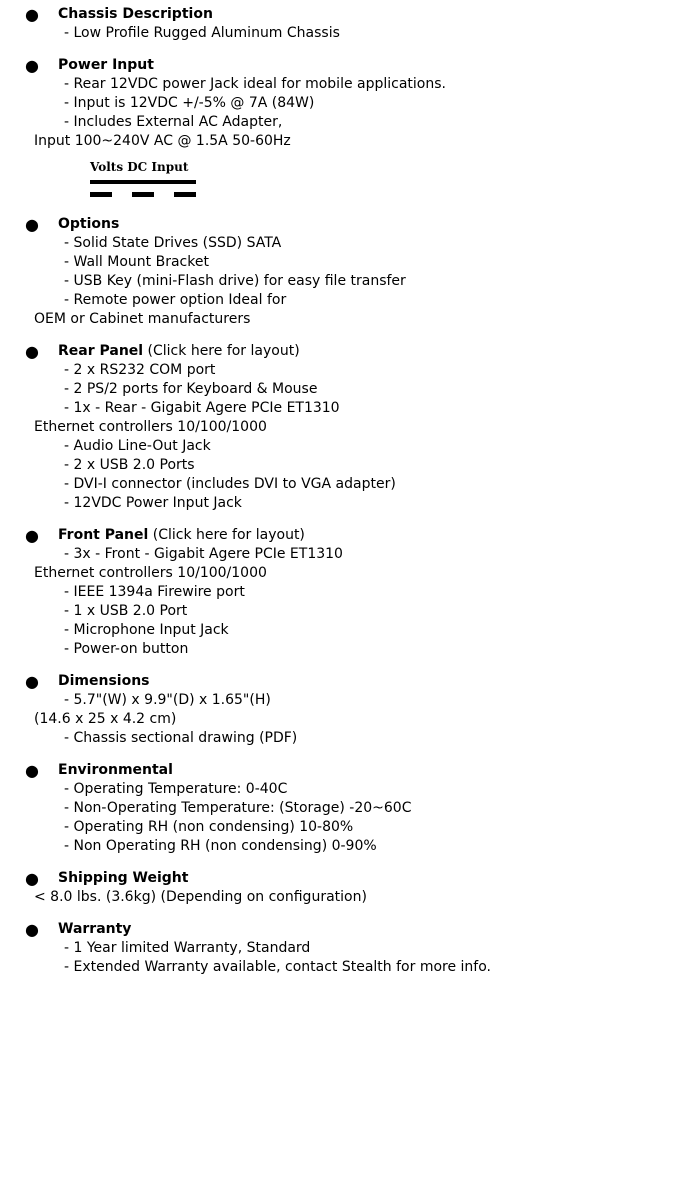 This screenshot has width=678, height=1182. I want to click on spec-line: - Operating RH (non condensing) 10-80%, so click(209, 827).